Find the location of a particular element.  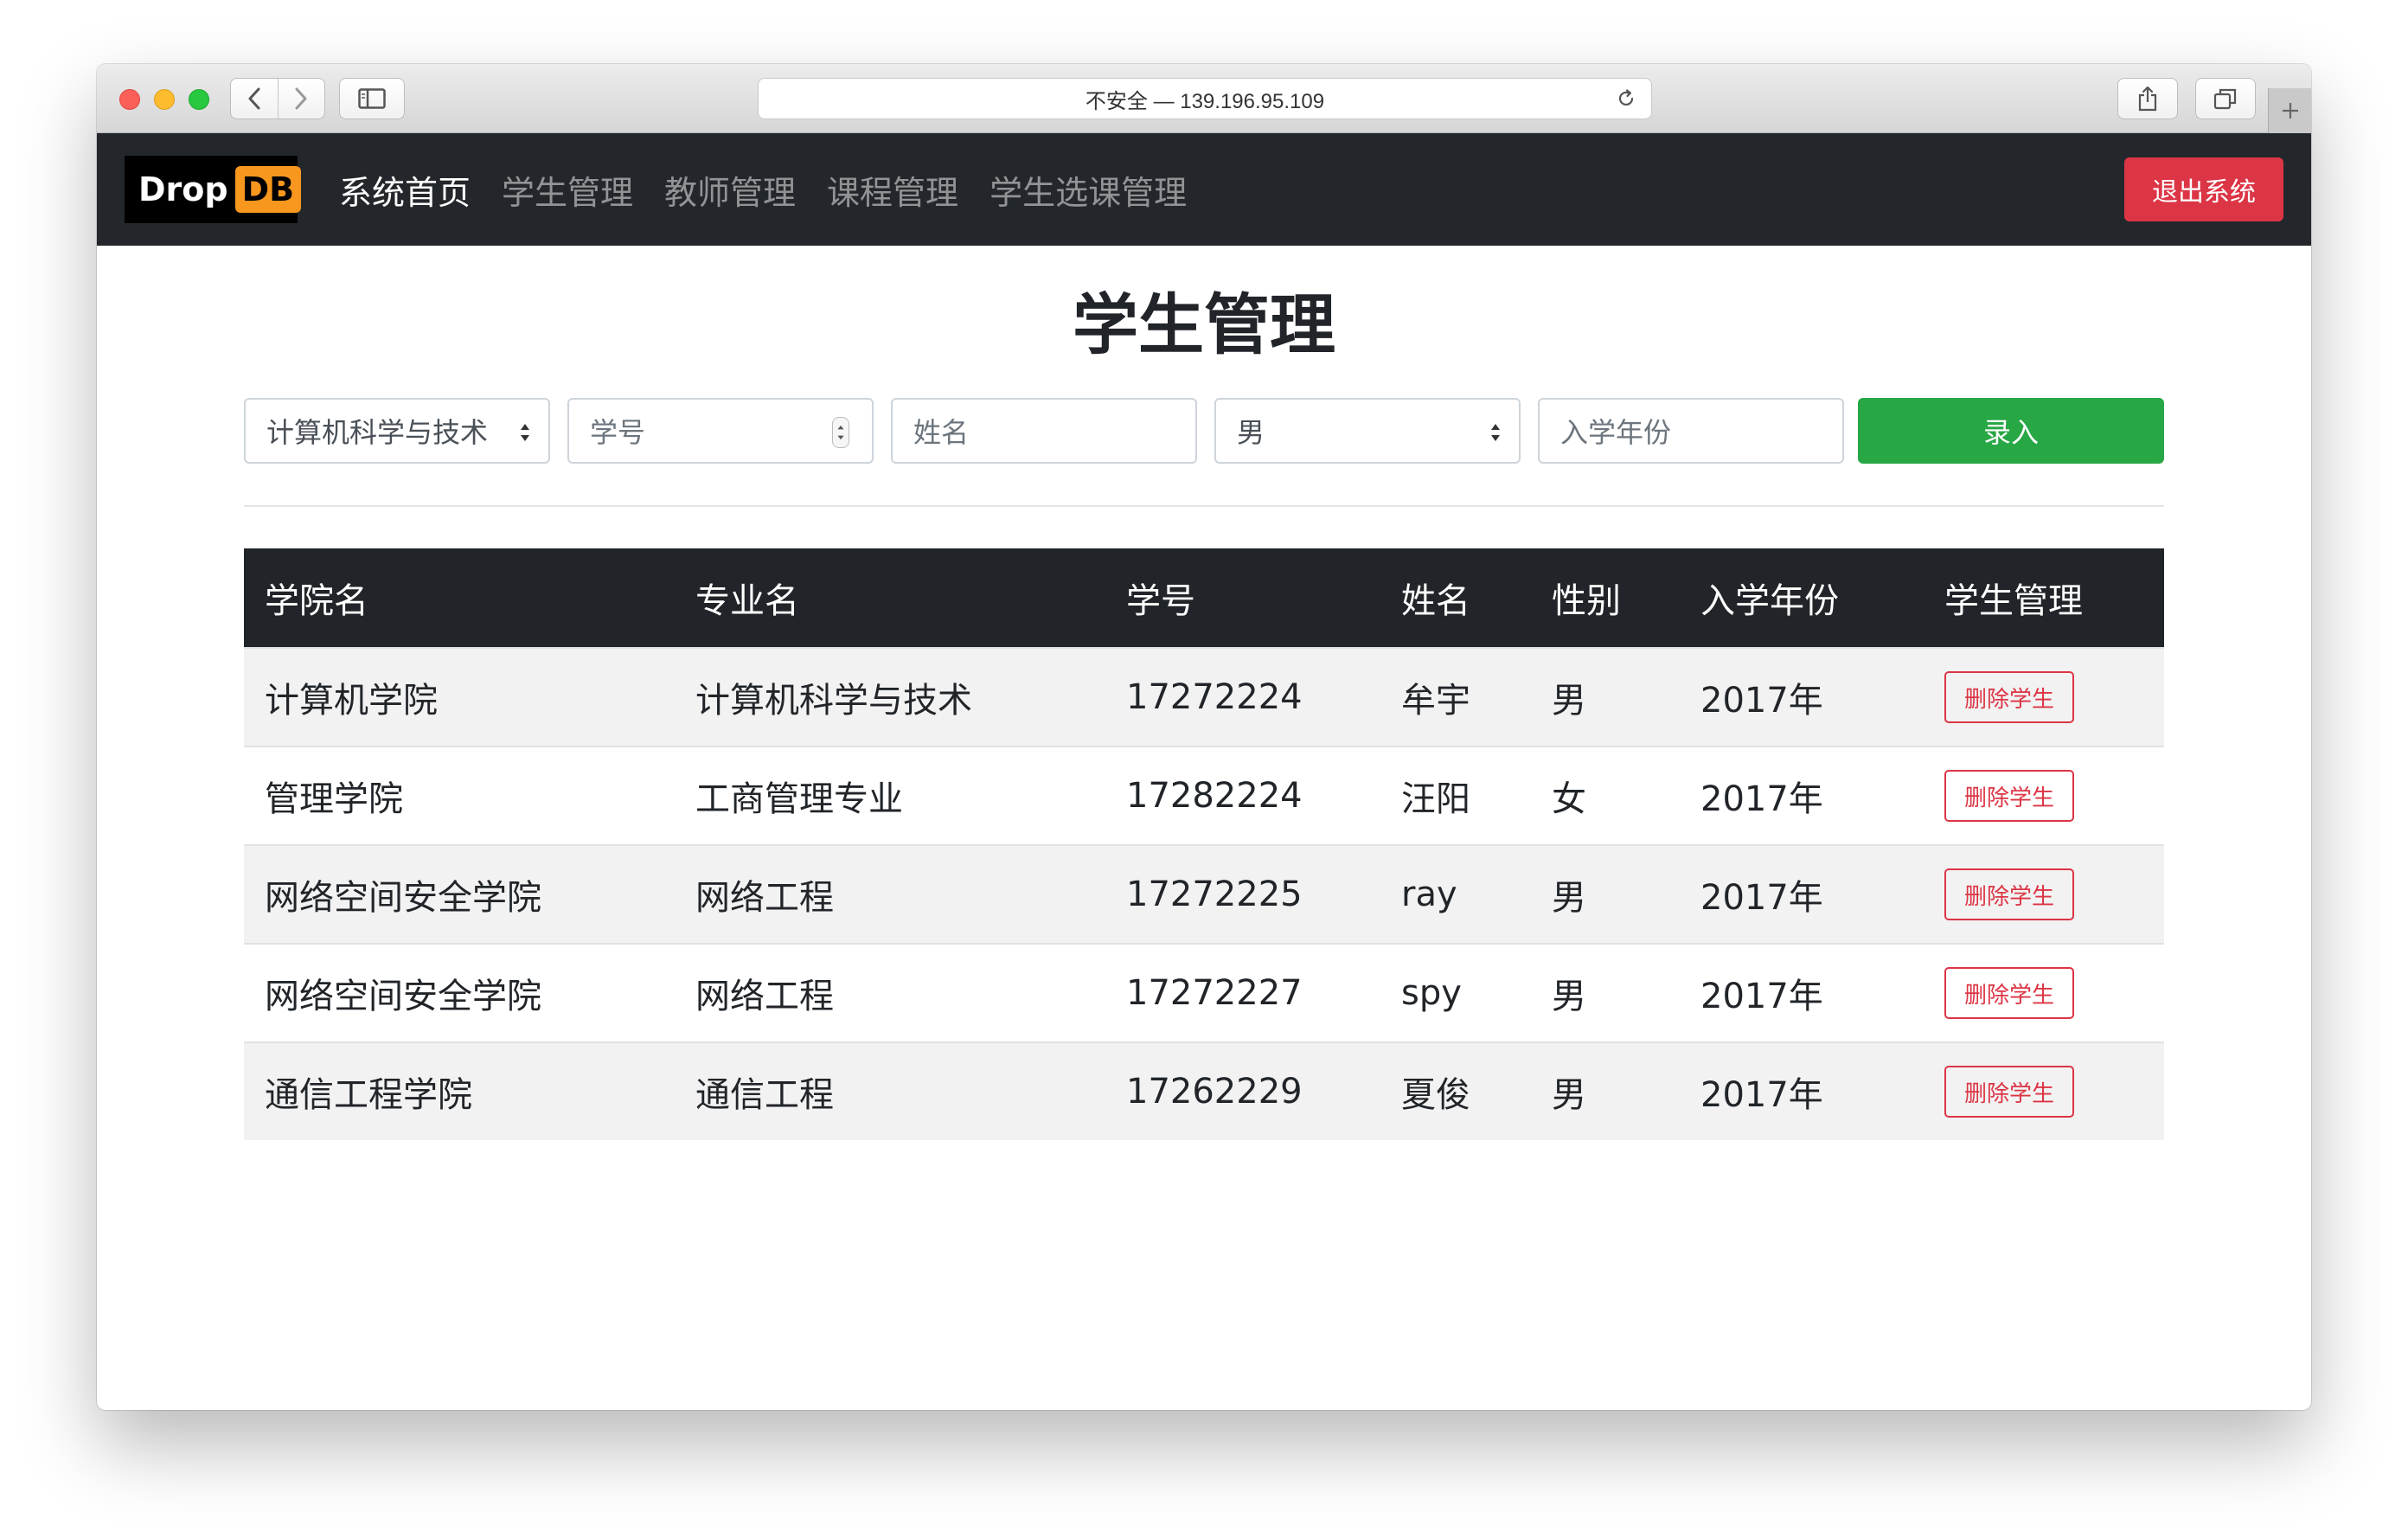

gender-select-value: 男 is located at coordinates (1251, 432).